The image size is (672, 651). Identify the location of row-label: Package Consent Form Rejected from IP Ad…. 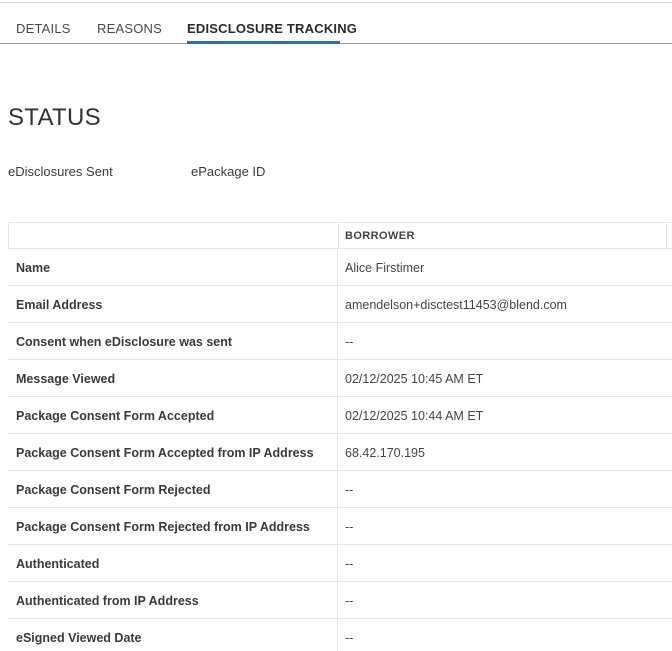
(163, 527).